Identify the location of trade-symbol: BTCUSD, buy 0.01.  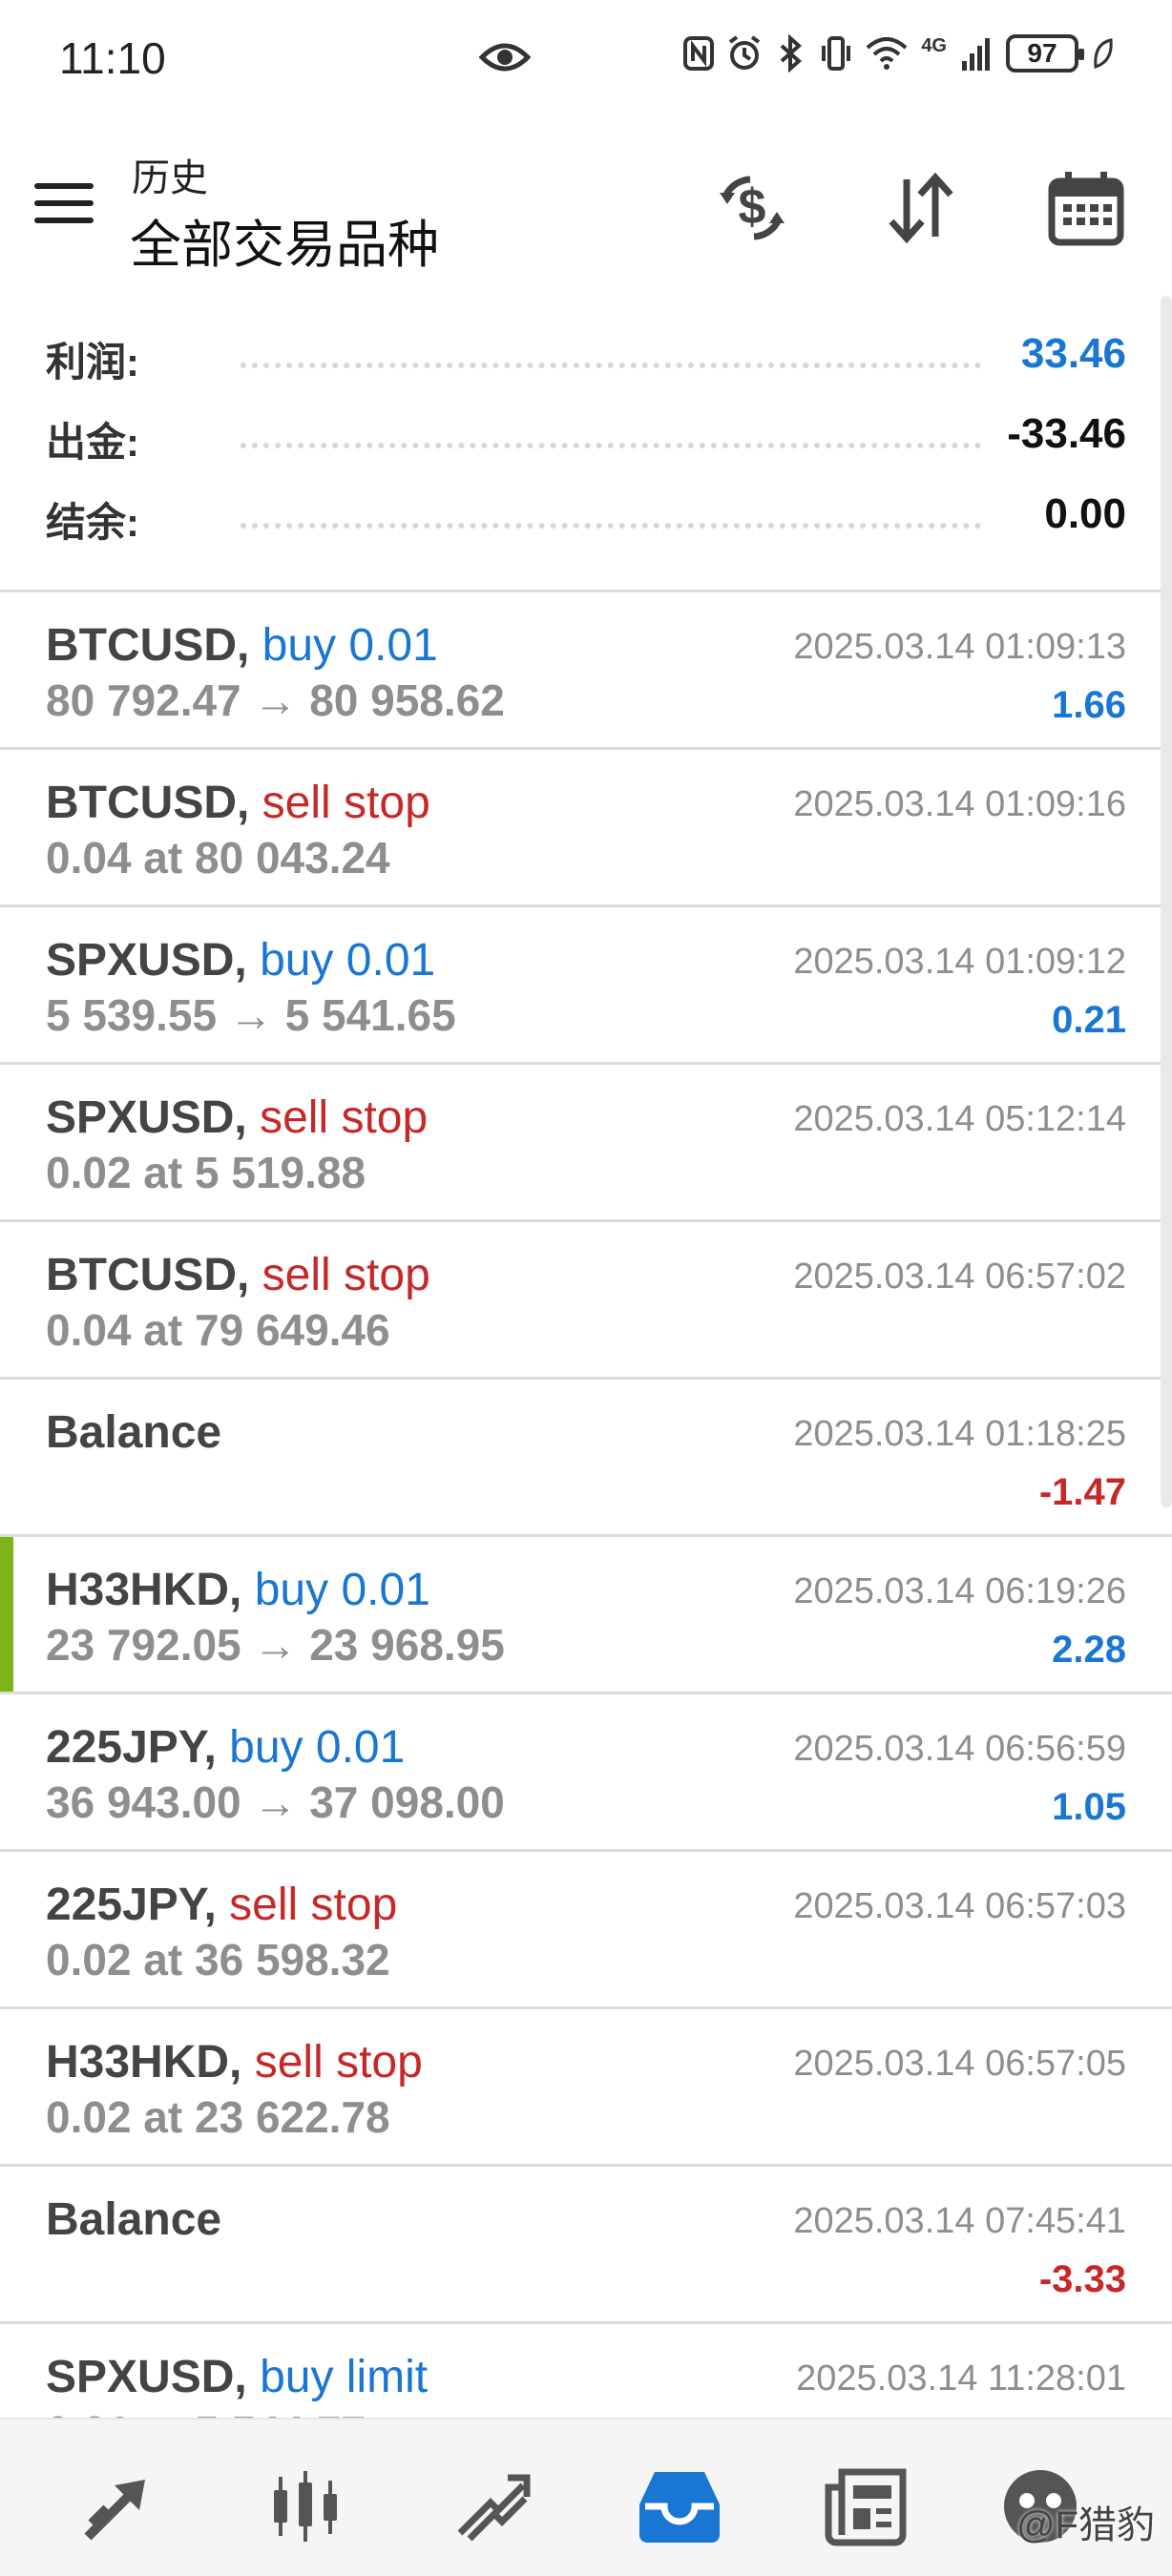
(242, 645).